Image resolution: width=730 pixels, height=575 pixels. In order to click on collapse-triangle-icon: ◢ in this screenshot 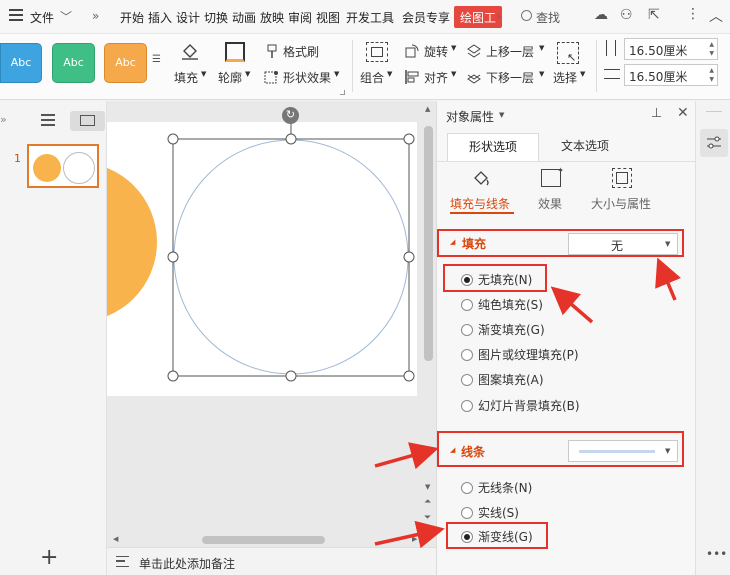, I will do `click(452, 242)`.